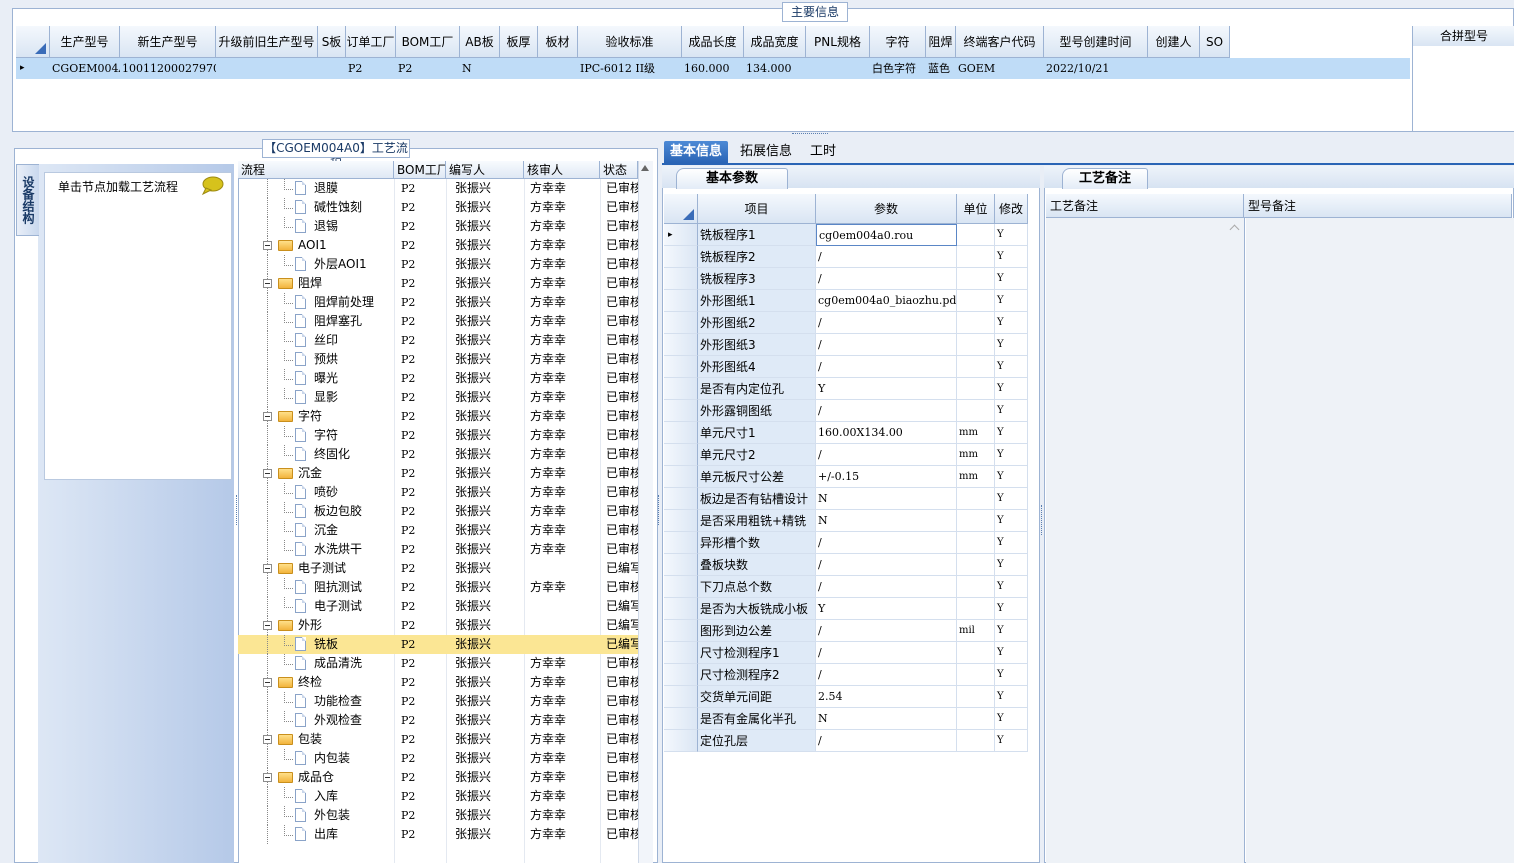 This screenshot has width=1514, height=863. I want to click on param-row: 是否有金属化半孔 N Y, so click(846, 719).